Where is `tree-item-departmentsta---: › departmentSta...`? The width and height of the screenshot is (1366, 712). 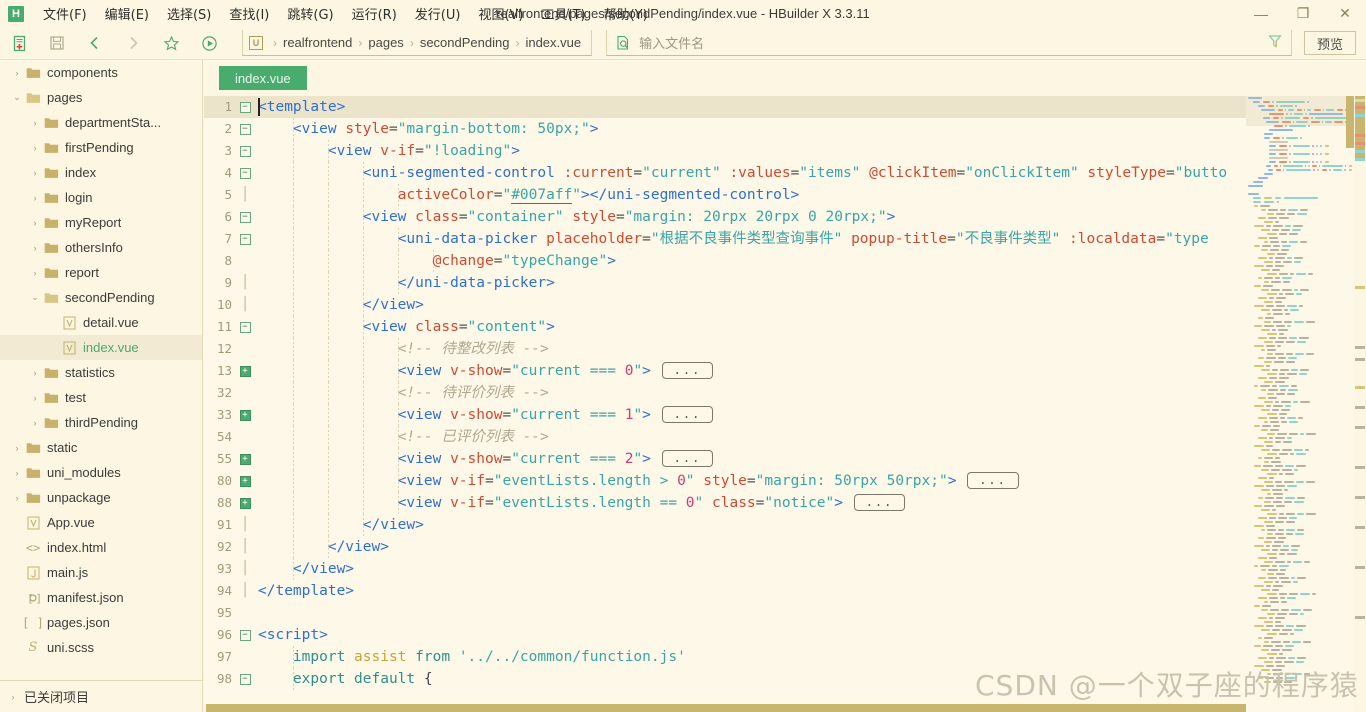 tree-item-departmentsta---: › departmentSta... is located at coordinates (101, 122).